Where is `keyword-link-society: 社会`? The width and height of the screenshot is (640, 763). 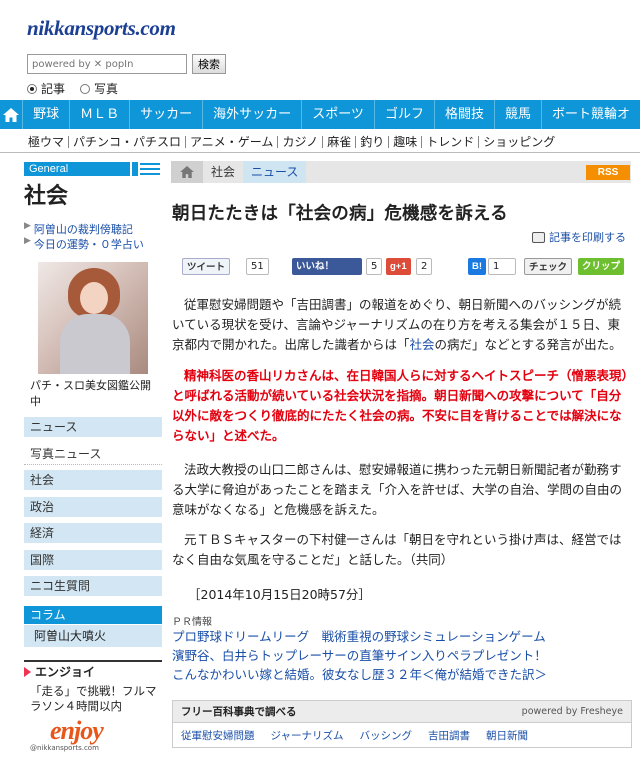 keyword-link-society: 社会 is located at coordinates (422, 344).